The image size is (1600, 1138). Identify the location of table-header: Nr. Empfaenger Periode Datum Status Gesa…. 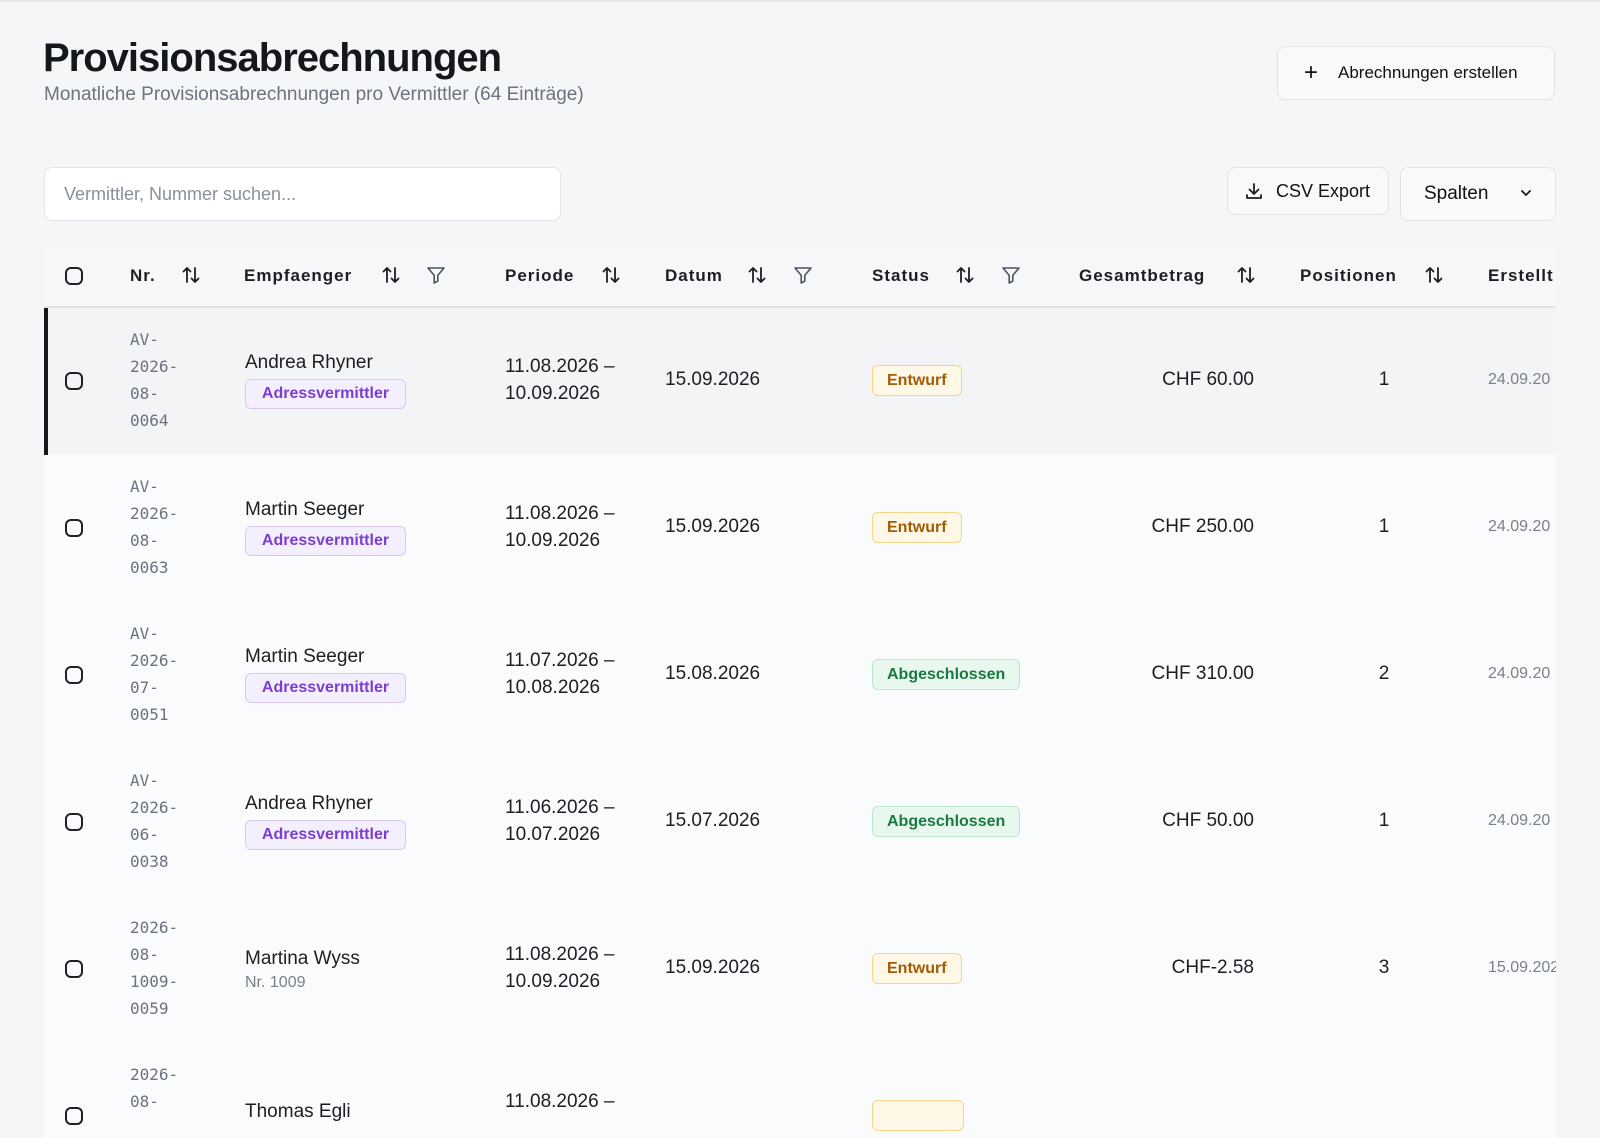
(800, 277).